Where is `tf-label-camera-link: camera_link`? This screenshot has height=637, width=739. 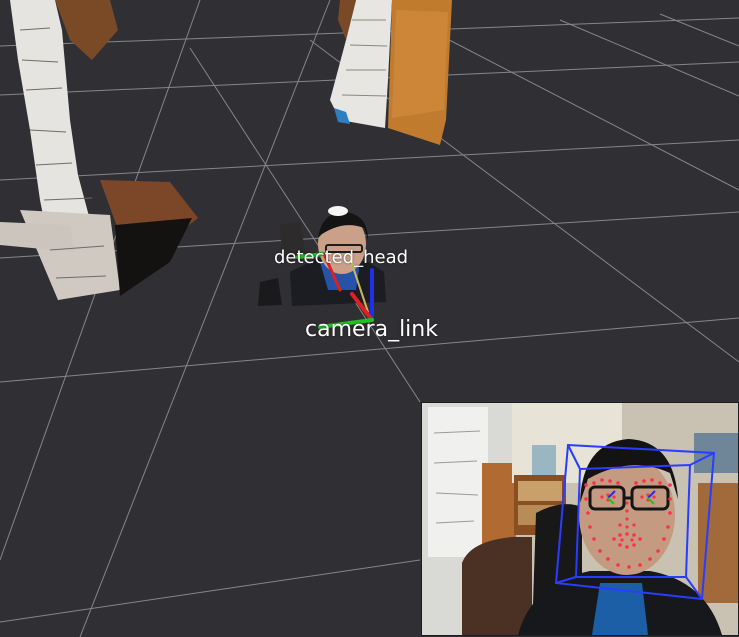 tf-label-camera-link: camera_link is located at coordinates (371, 329).